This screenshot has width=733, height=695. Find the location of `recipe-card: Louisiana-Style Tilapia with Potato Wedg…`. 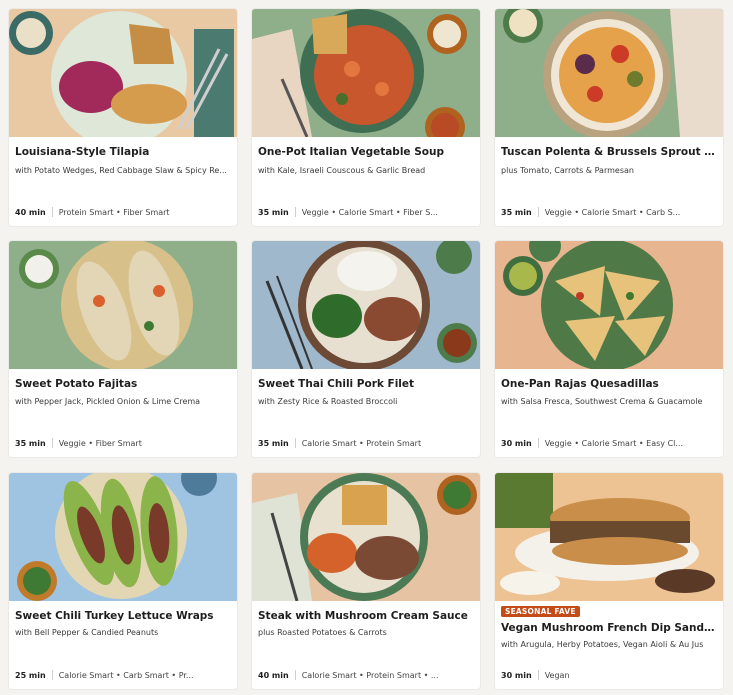

recipe-card: Louisiana-Style Tilapia with Potato Wedg… is located at coordinates (123, 117).